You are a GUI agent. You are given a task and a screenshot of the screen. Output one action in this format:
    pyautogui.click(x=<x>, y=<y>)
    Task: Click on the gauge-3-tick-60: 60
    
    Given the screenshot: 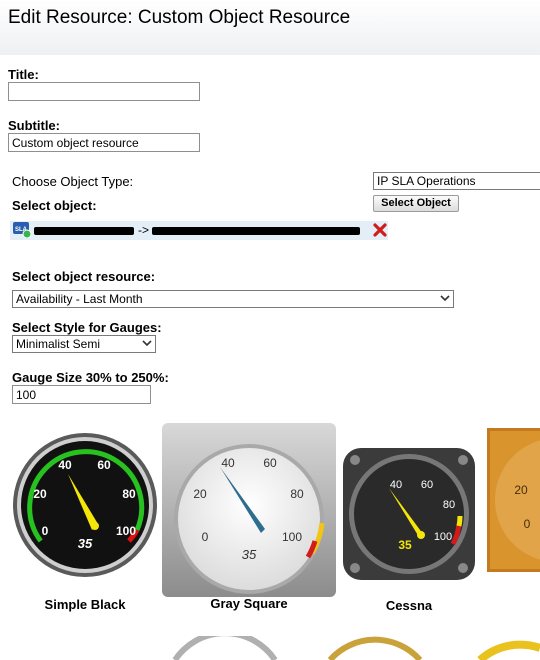 What is the action you would take?
    pyautogui.click(x=427, y=485)
    